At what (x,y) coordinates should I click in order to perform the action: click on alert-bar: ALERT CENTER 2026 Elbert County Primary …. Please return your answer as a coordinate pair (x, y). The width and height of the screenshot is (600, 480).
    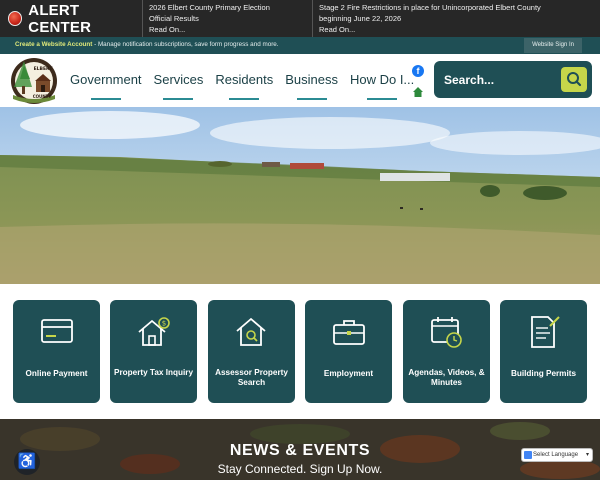
    Looking at the image, I should click on (300, 18).